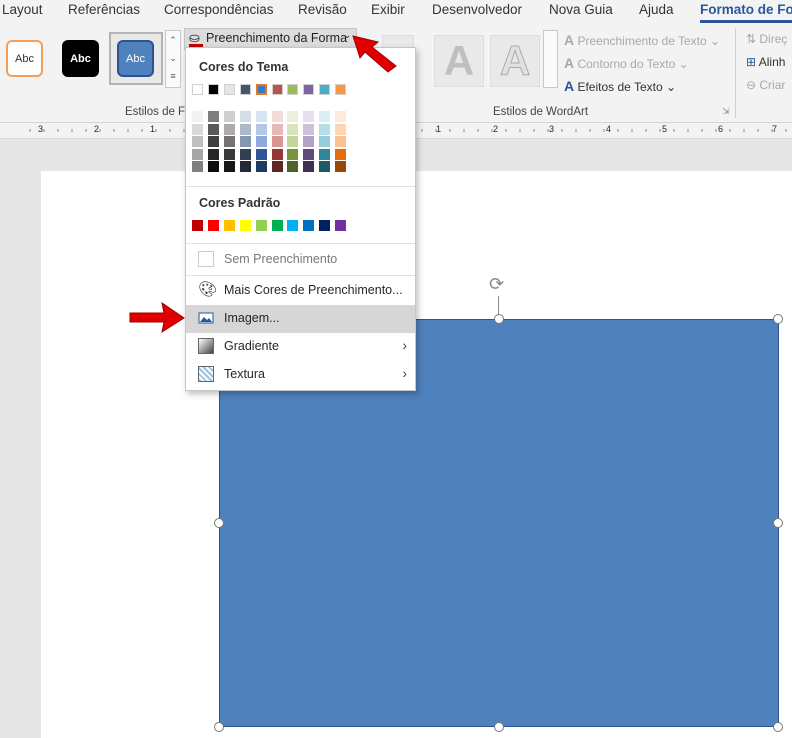 The height and width of the screenshot is (738, 792). I want to click on gradient-item: Gradiente ›, so click(300, 347).